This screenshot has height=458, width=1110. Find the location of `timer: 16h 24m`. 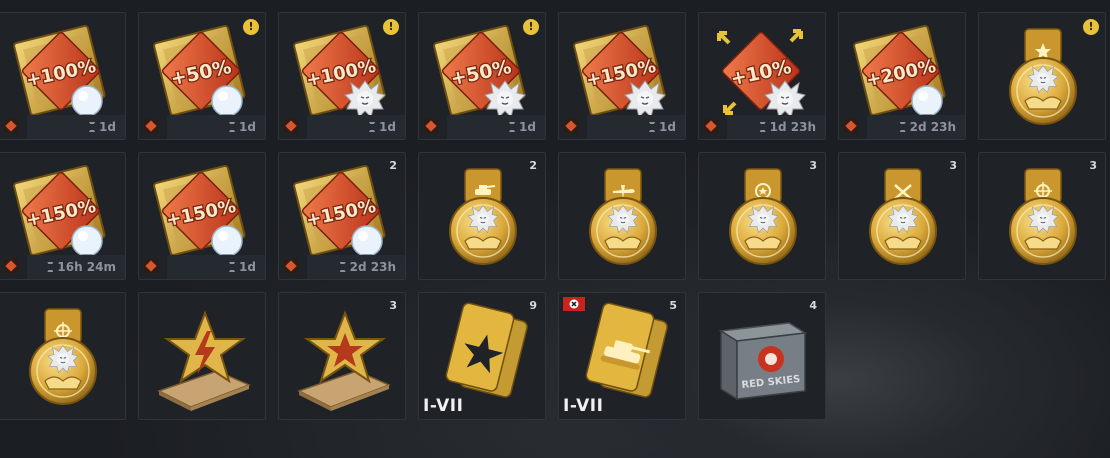

timer: 16h 24m is located at coordinates (81, 267).